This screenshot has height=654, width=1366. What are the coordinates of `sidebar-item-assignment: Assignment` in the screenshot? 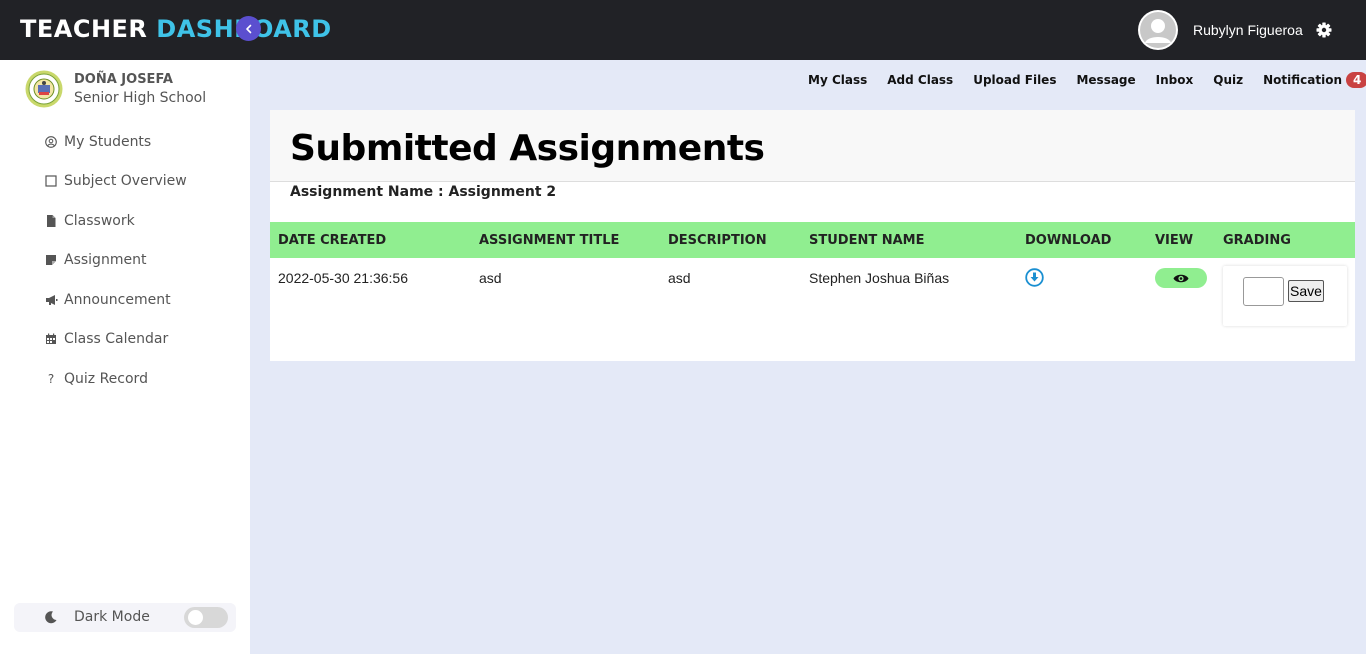 It's located at (115, 261).